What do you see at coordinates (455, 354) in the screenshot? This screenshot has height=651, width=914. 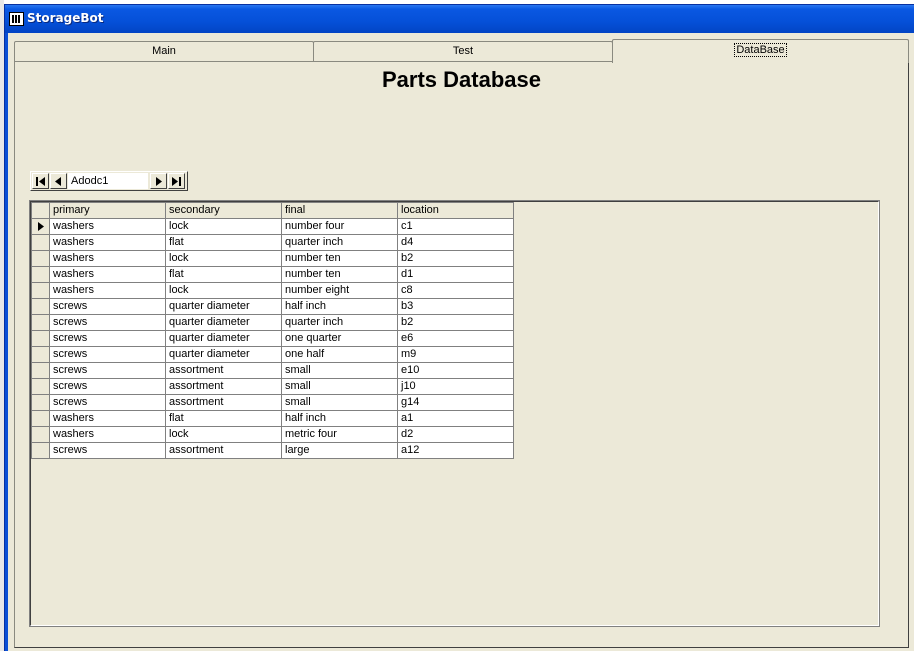 I see `grid-cell-location: m9` at bounding box center [455, 354].